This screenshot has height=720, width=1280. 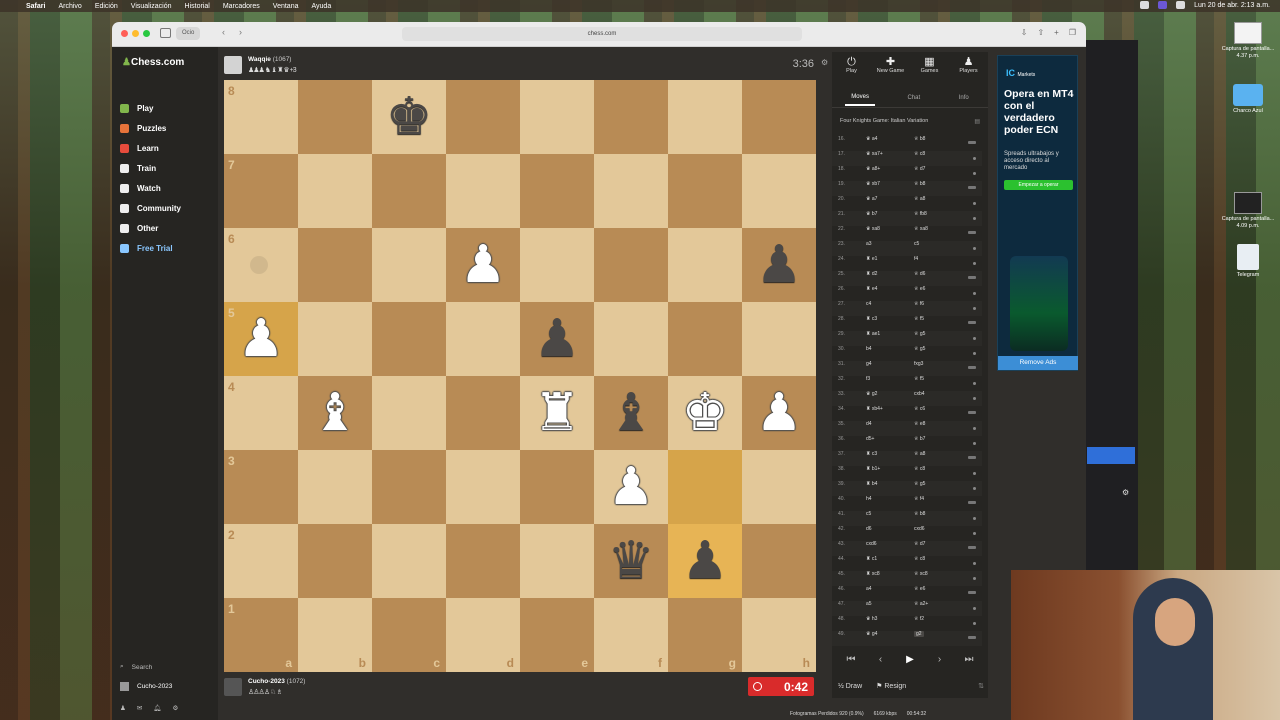 What do you see at coordinates (241, 6) in the screenshot?
I see `menu-marcadores: Marcadores` at bounding box center [241, 6].